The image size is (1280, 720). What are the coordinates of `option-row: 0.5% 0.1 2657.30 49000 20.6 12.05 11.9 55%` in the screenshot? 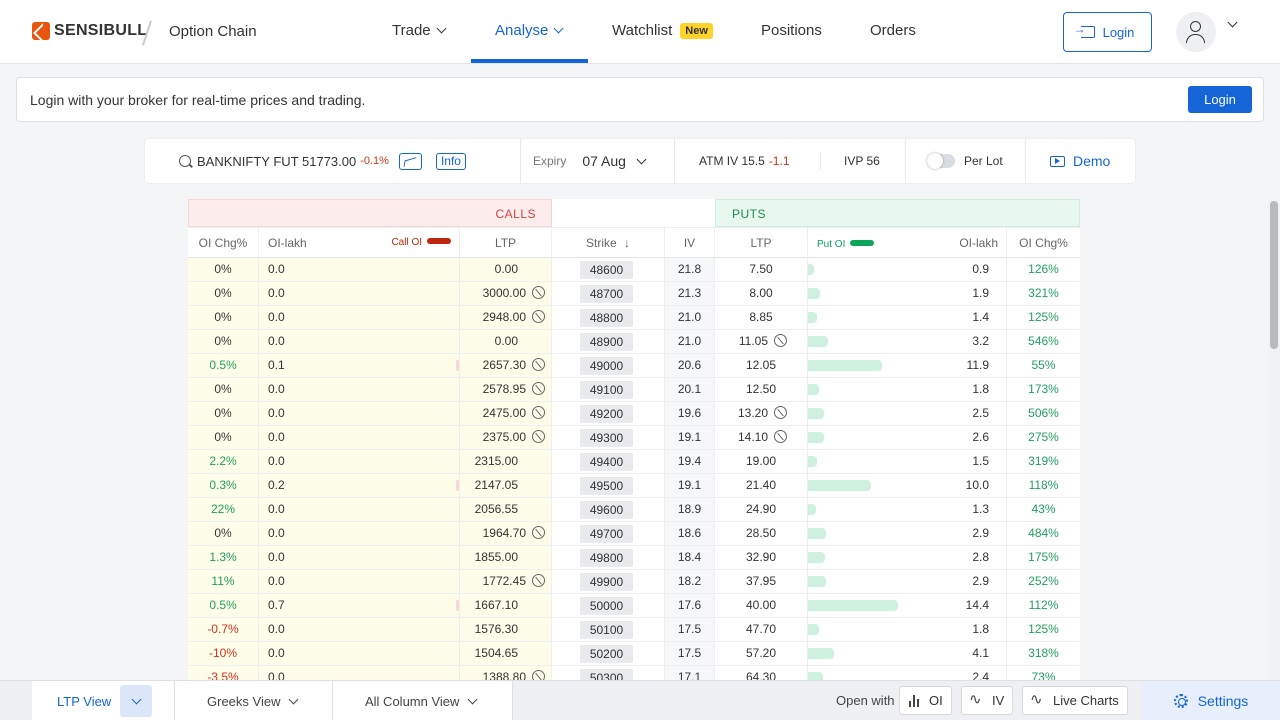 It's located at (634, 366).